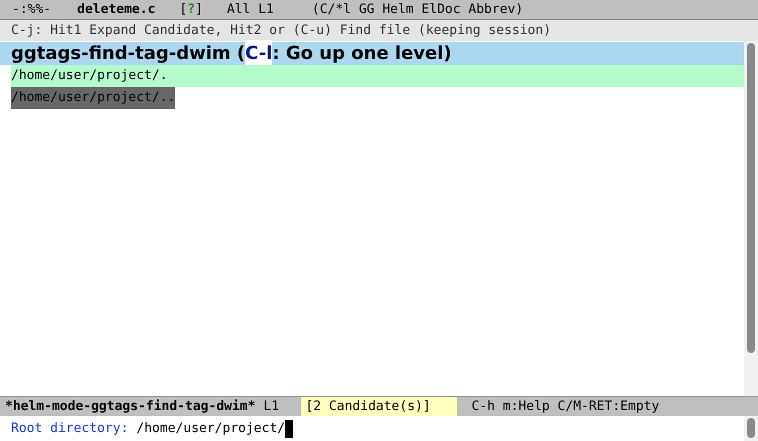 The image size is (758, 441). Describe the element at coordinates (32, 9) in the screenshot. I see `status-text: -:%%-` at that location.